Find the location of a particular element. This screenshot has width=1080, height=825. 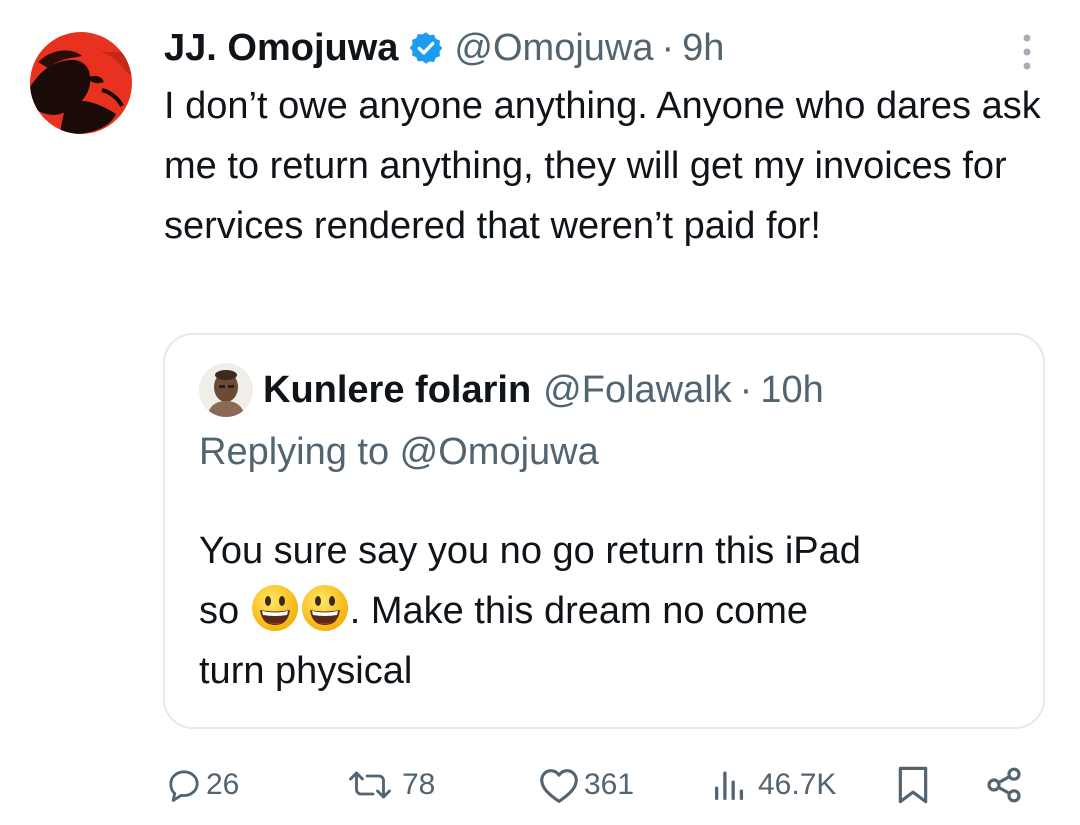

share-button is located at coordinates (1004, 785).